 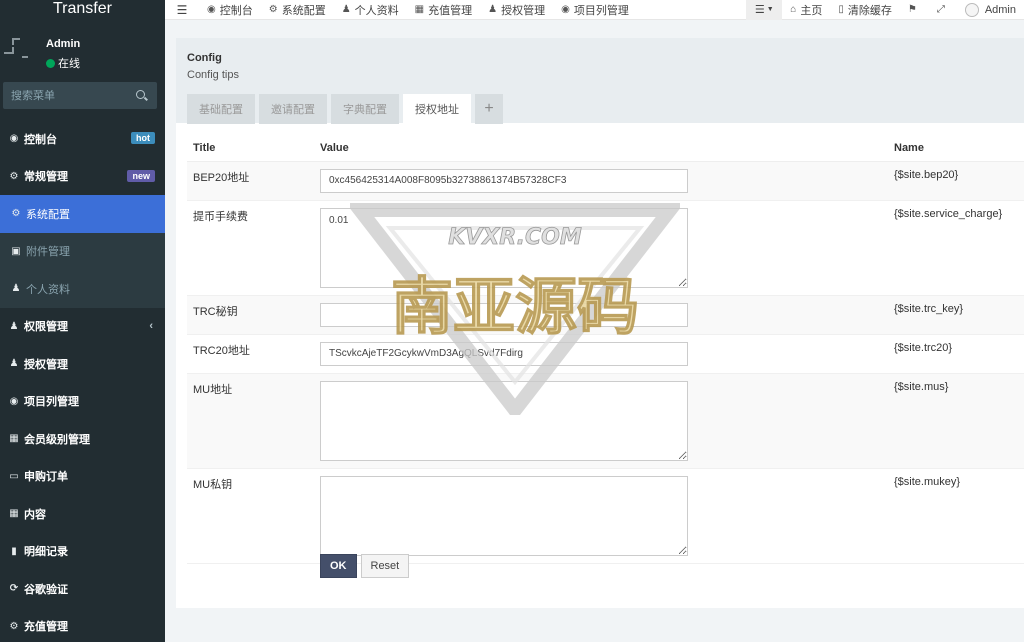 What do you see at coordinates (40, 139) in the screenshot?
I see `sidebar-item-label: 控制台` at bounding box center [40, 139].